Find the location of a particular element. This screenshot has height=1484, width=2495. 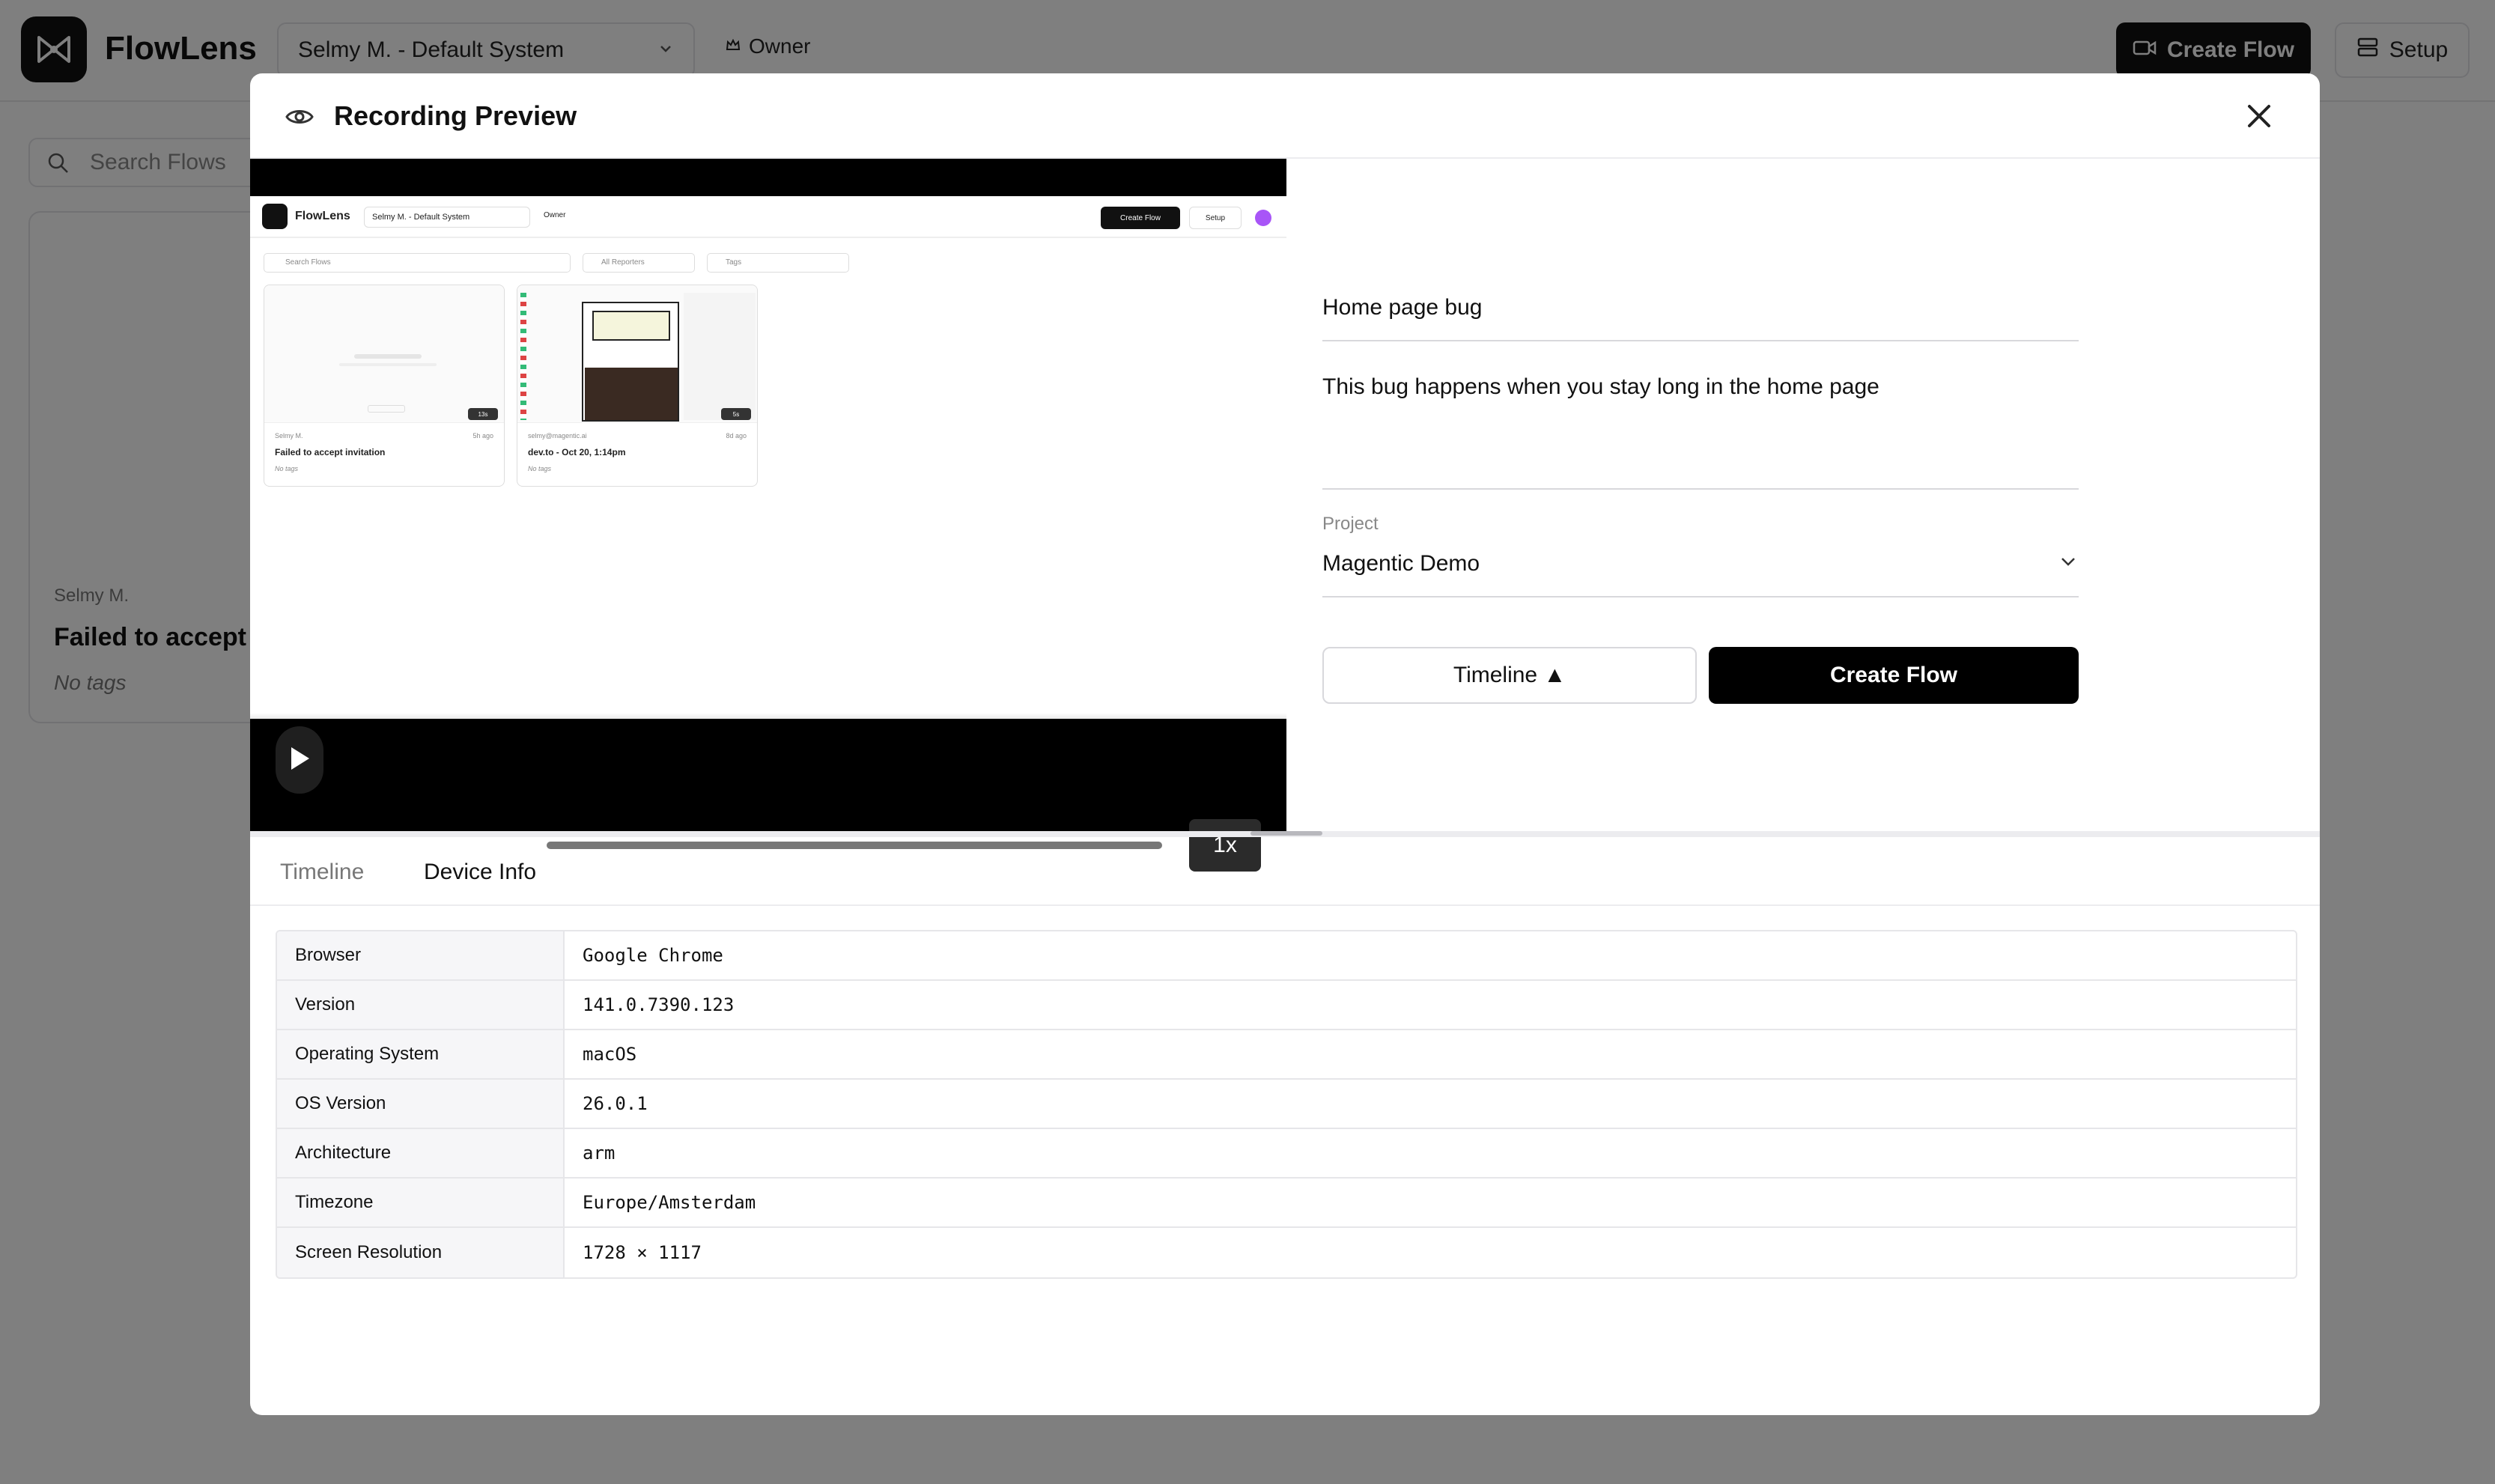

recorded-card-age: 8d ago is located at coordinates (736, 436).